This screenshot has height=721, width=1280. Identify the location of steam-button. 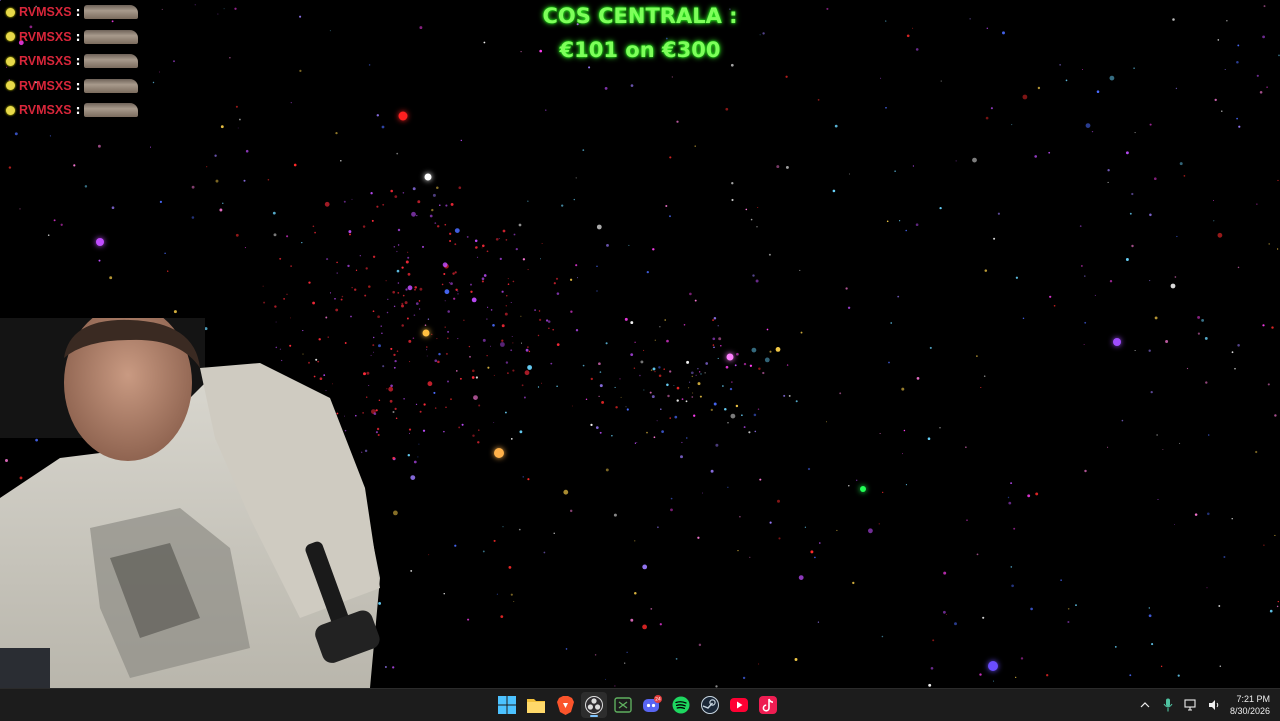
(710, 705).